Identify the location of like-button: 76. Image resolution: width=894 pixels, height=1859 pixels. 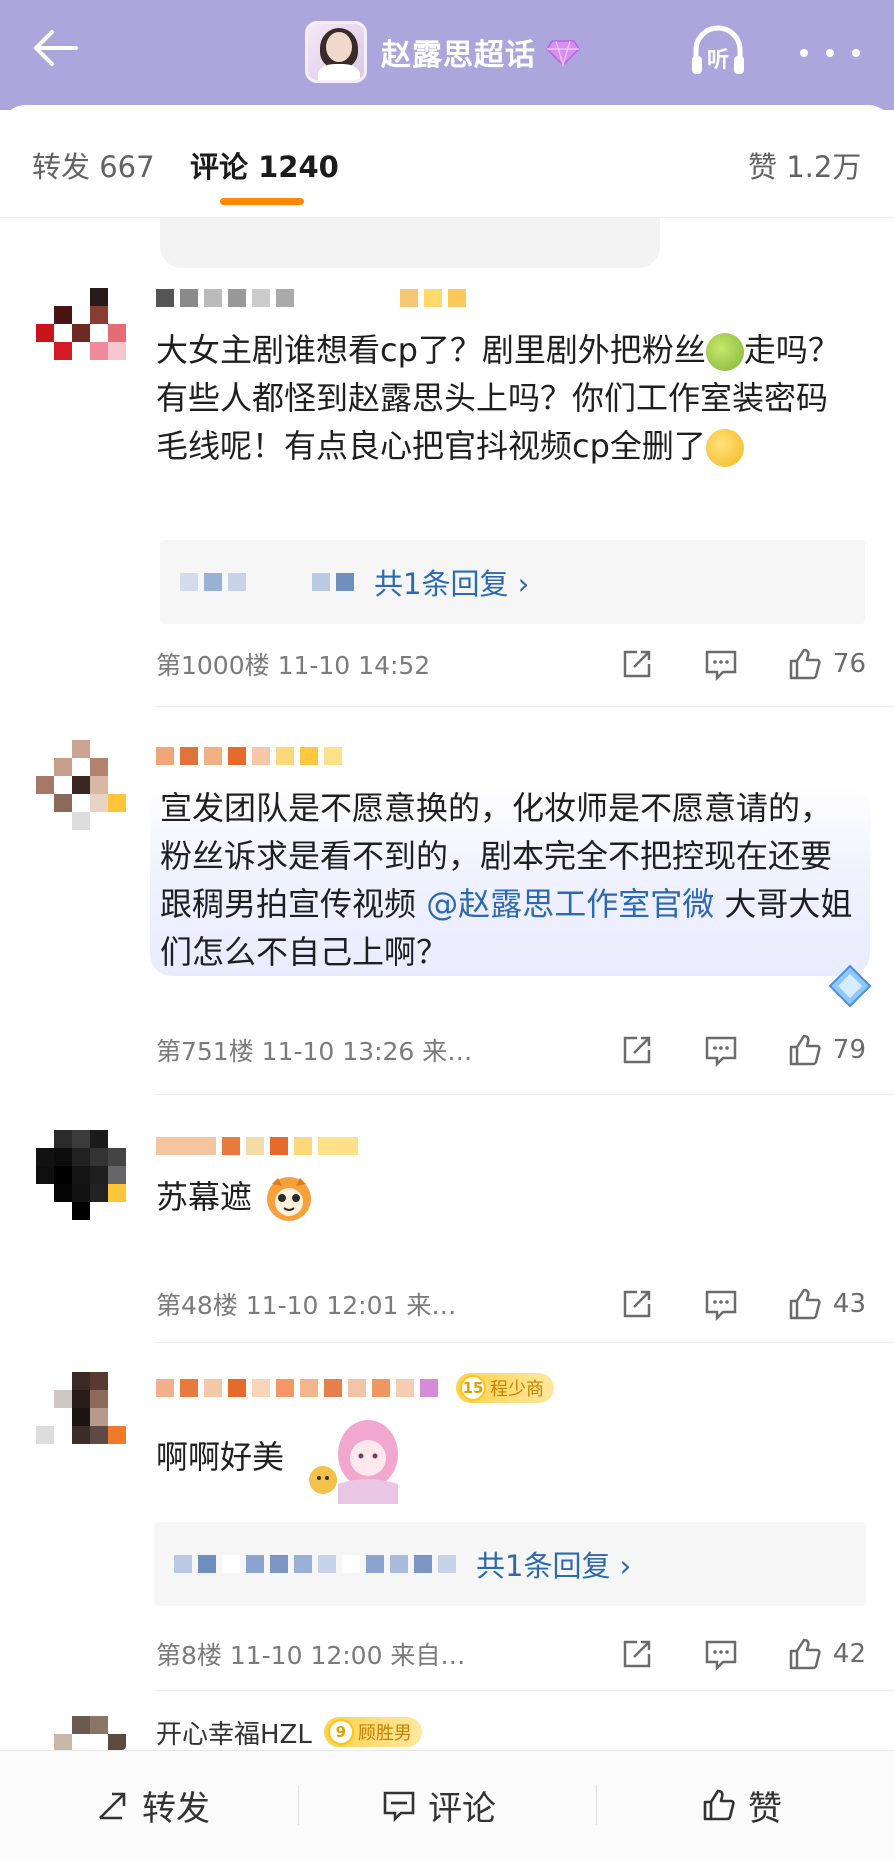
(826, 664).